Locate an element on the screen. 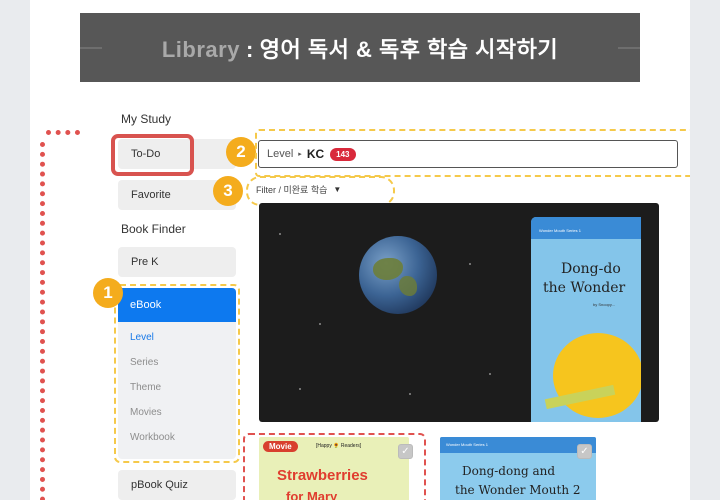  sidebar-item-pbook-quiz: pBook Quiz is located at coordinates (177, 485).